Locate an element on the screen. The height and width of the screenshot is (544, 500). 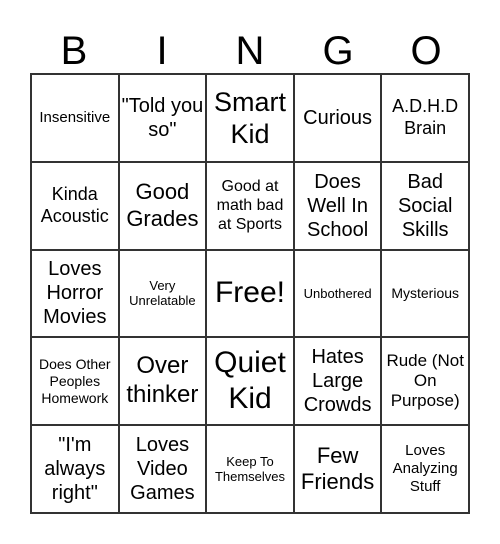
header-letter: O is located at coordinates (426, 51).